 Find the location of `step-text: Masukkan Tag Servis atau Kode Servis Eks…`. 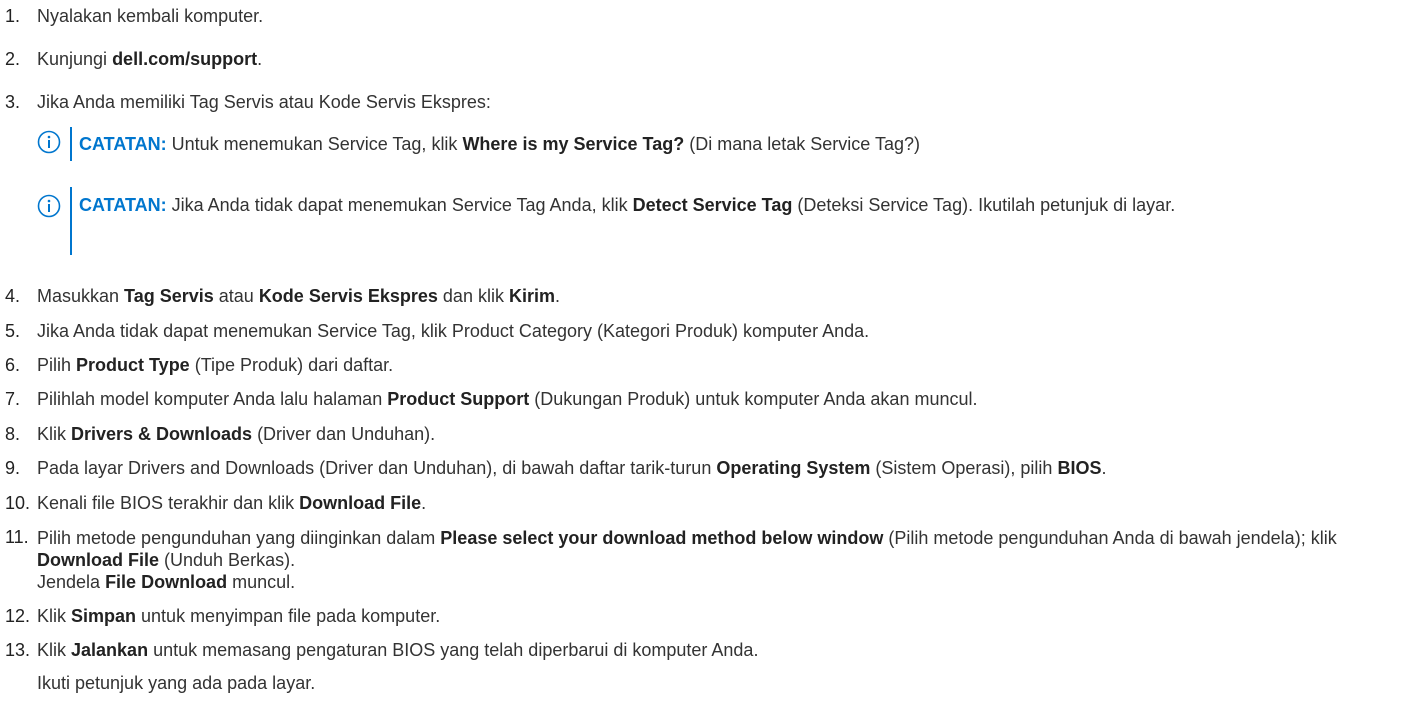

step-text: Masukkan Tag Servis atau Kode Servis Eks… is located at coordinates (298, 296).